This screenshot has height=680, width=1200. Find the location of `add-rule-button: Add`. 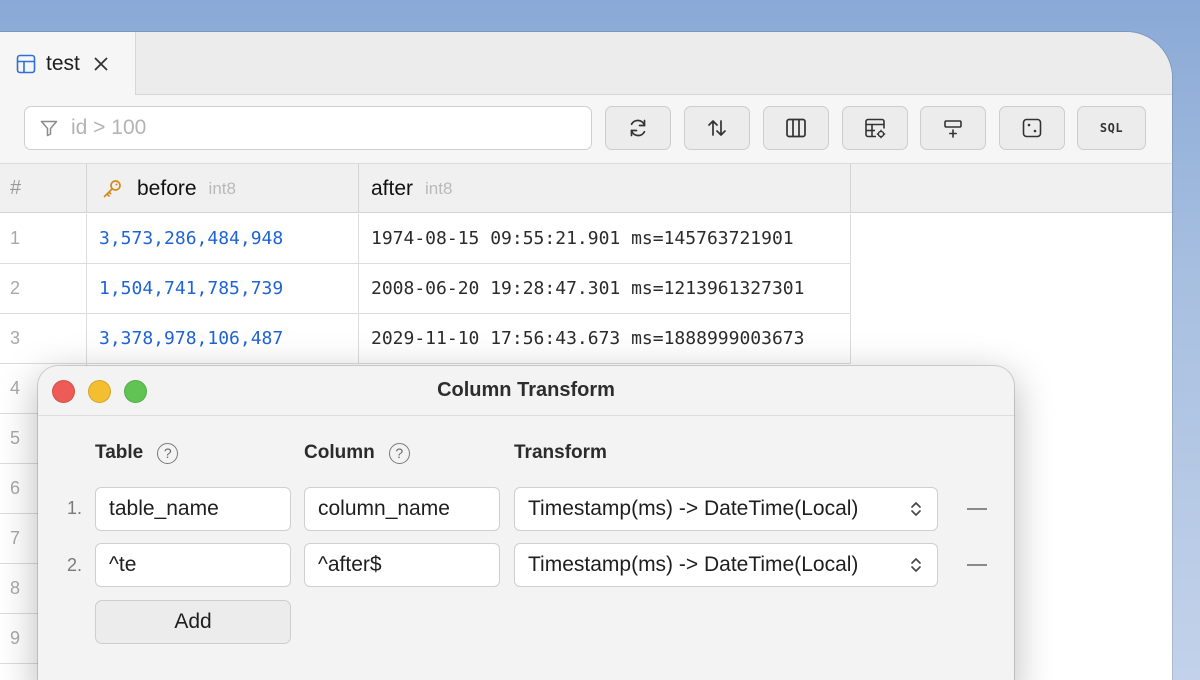

add-rule-button: Add is located at coordinates (193, 622).